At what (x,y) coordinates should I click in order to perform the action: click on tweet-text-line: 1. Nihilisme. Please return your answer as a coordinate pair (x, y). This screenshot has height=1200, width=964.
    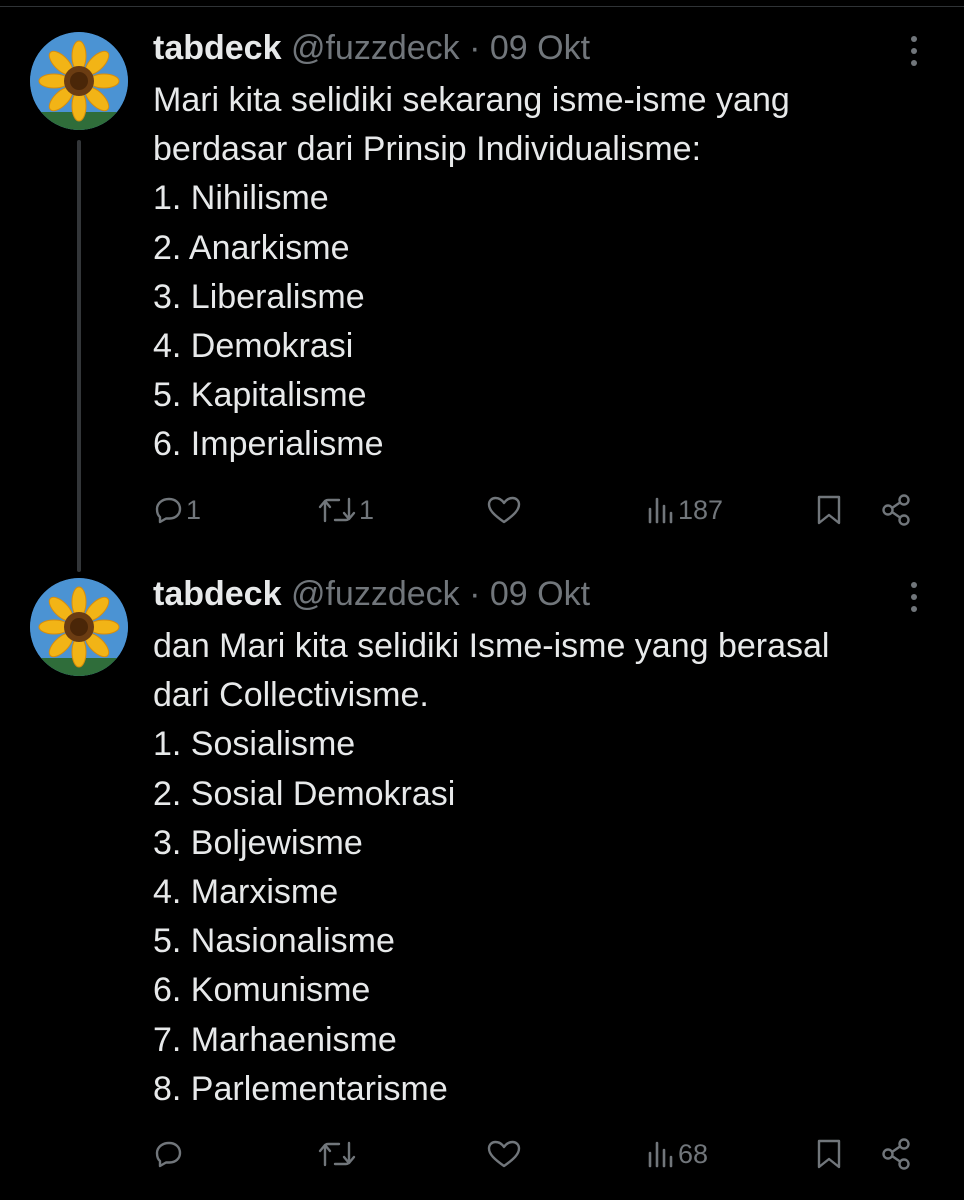
    Looking at the image, I should click on (241, 198).